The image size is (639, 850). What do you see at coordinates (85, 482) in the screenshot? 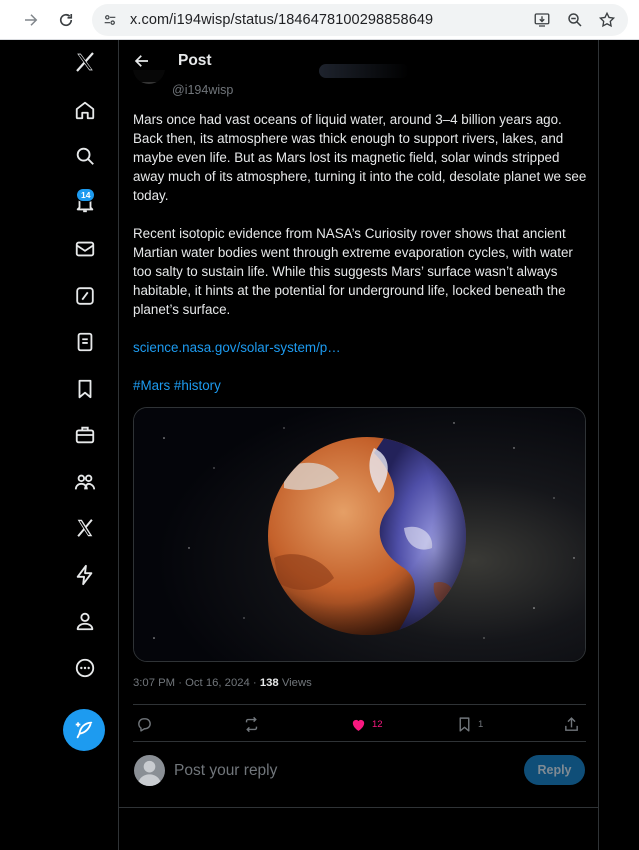
I see `communities-icon` at bounding box center [85, 482].